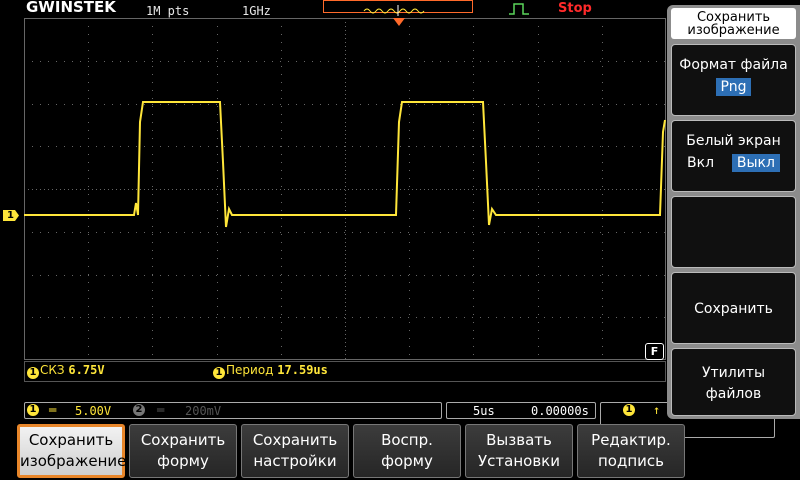 Image resolution: width=800 pixels, height=480 pixels. Describe the element at coordinates (256, 11) in the screenshot. I see `sample-rate: 1GHz` at that location.